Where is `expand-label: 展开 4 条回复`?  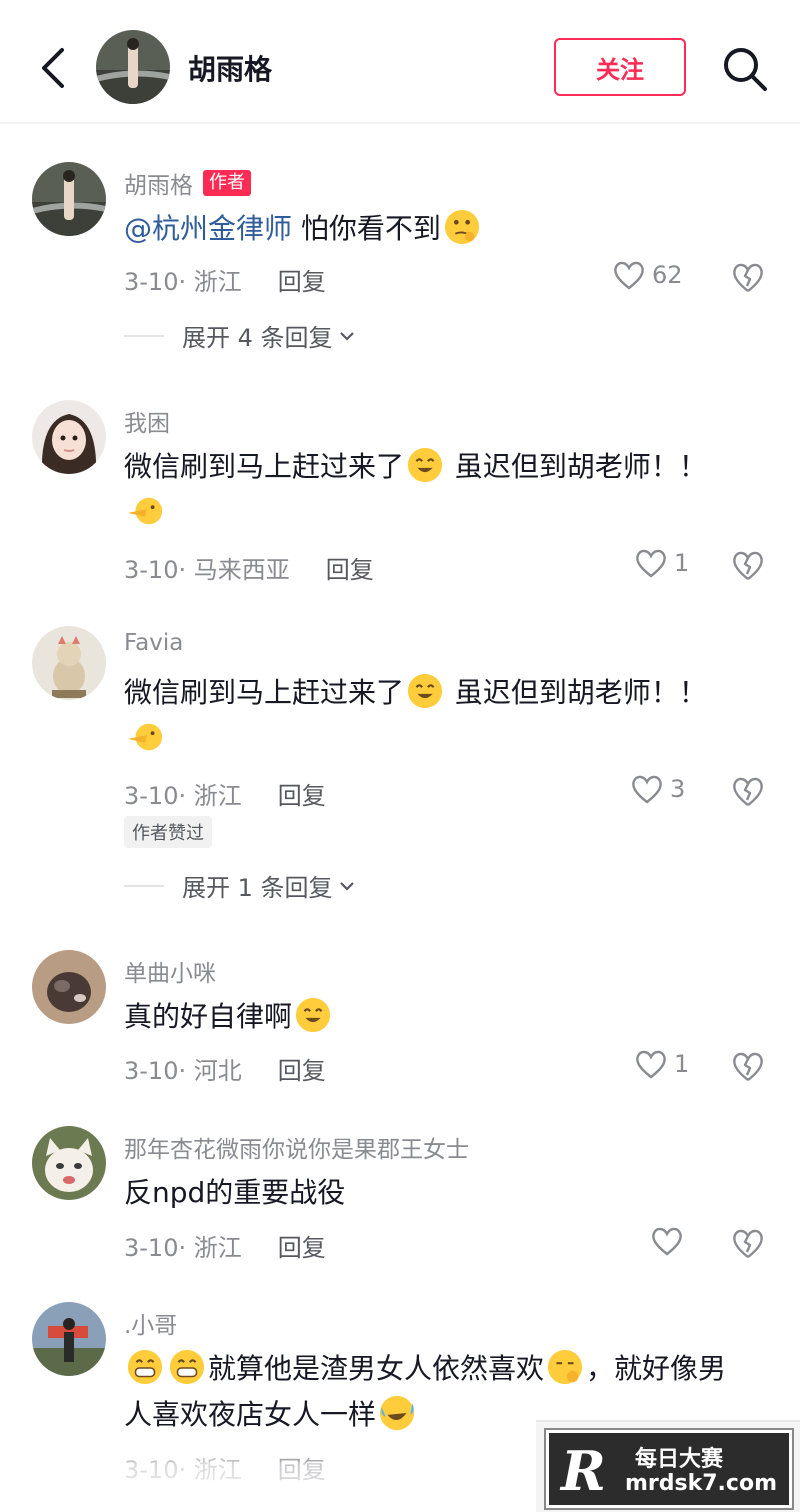
expand-label: 展开 4 条回复 is located at coordinates (257, 338).